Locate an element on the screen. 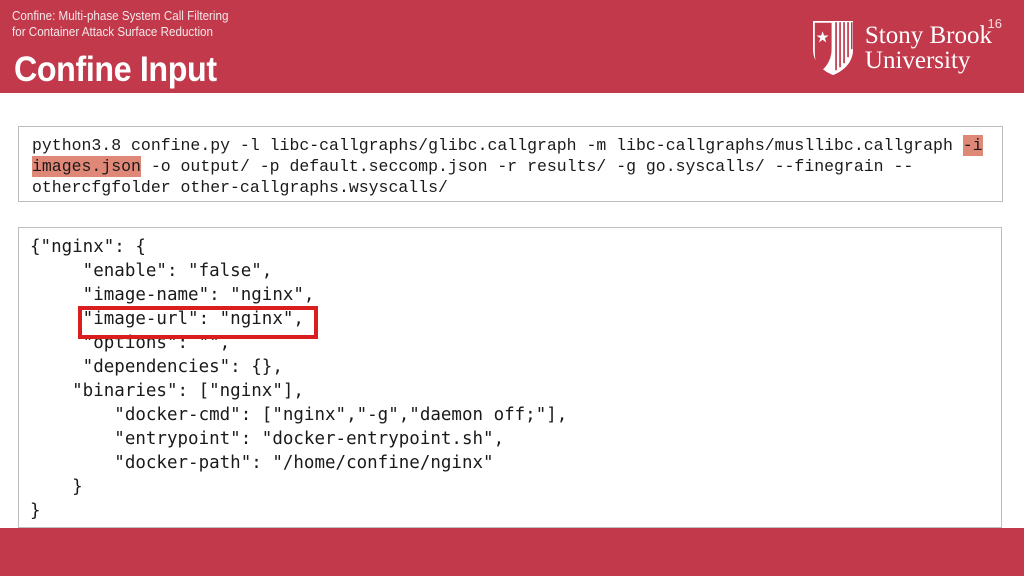  stony-brook-shield-icon is located at coordinates (832, 48).